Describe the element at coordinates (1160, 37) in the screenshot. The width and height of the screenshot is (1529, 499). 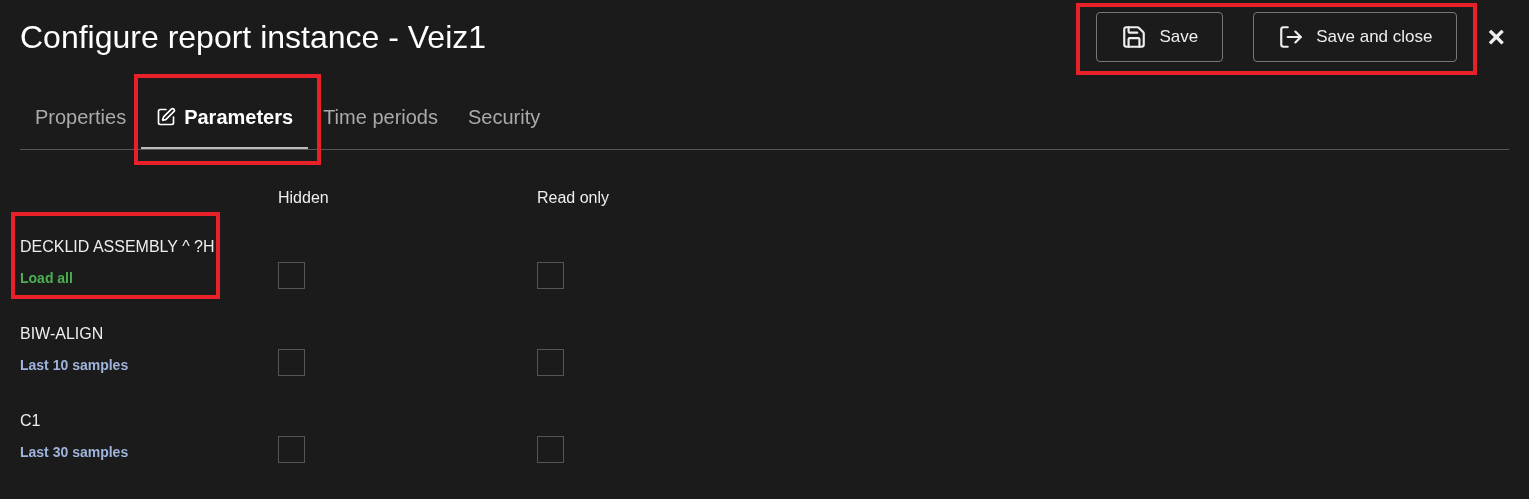
I see `save-button: Save` at that location.